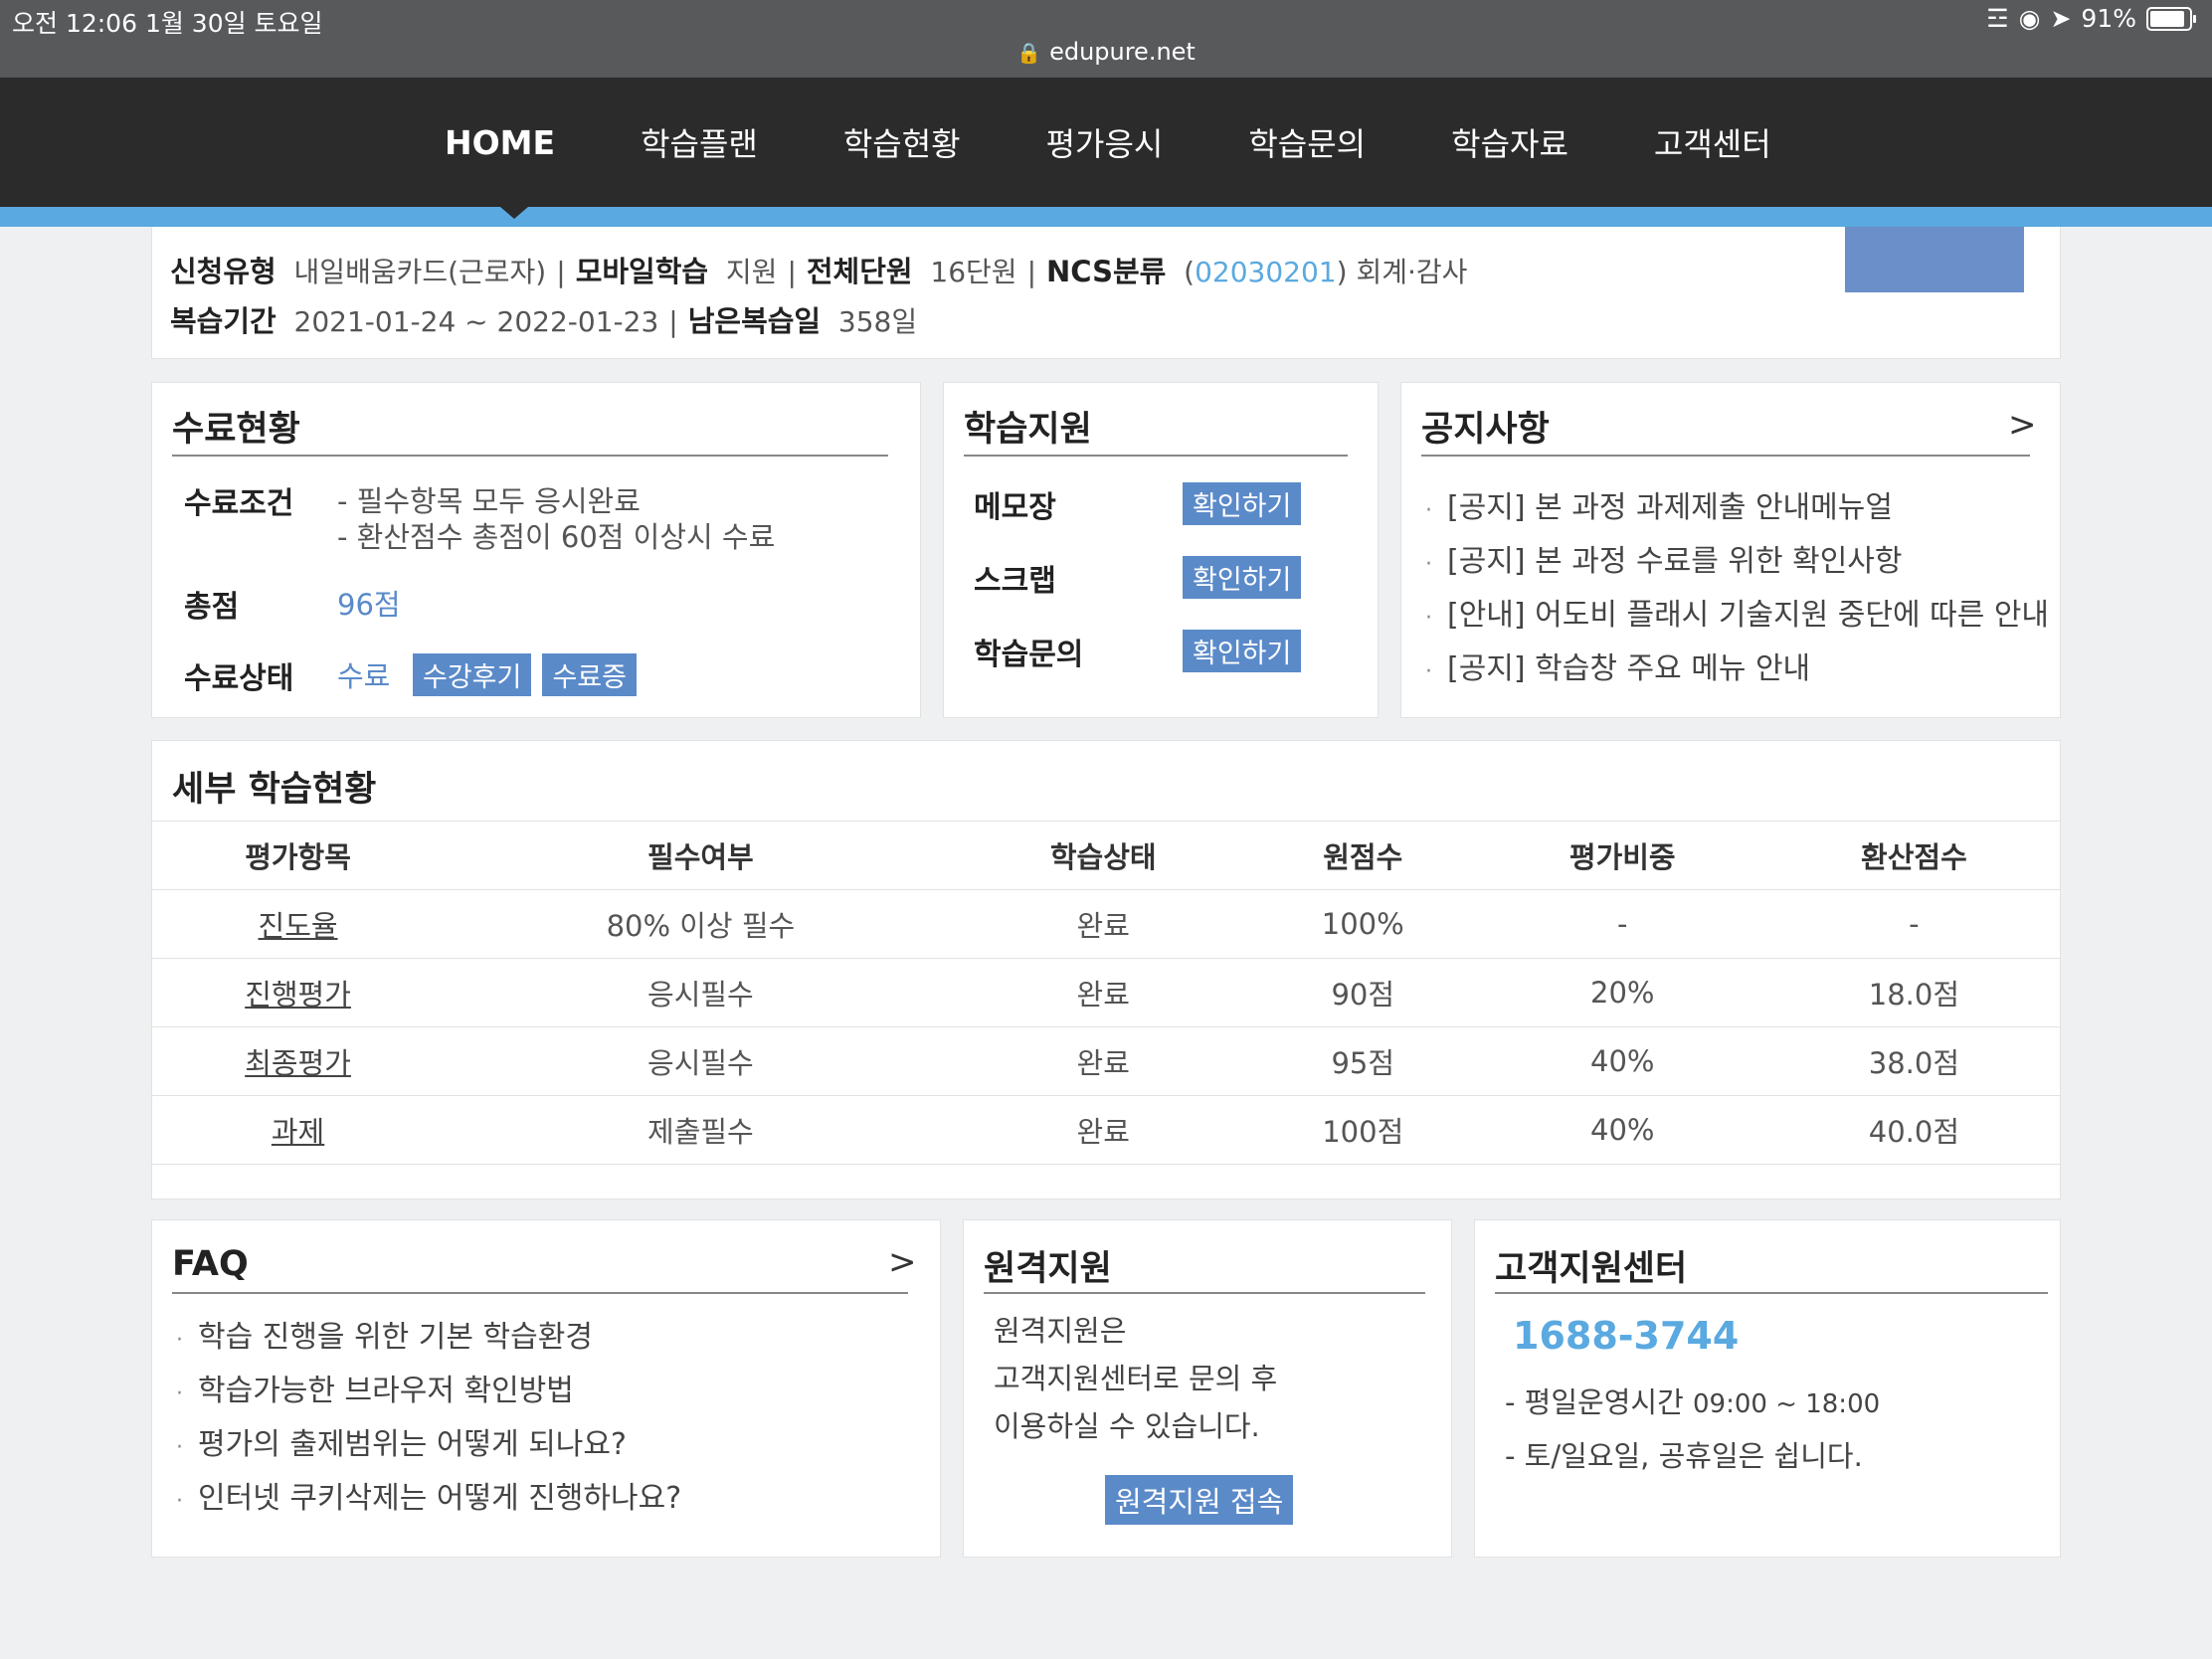  Describe the element at coordinates (364, 676) in the screenshot. I see `status-value: 수료` at that location.